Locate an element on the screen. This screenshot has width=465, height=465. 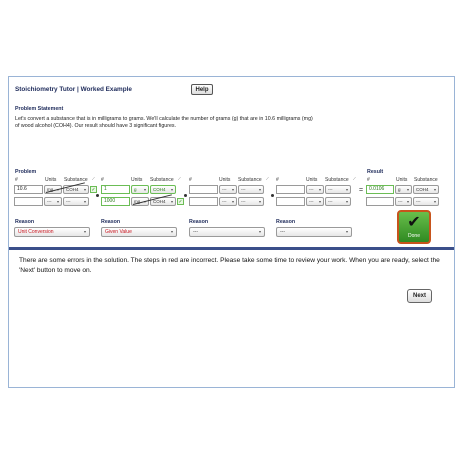
result-substance-bottom: --- ▾ is located at coordinates (426, 201).